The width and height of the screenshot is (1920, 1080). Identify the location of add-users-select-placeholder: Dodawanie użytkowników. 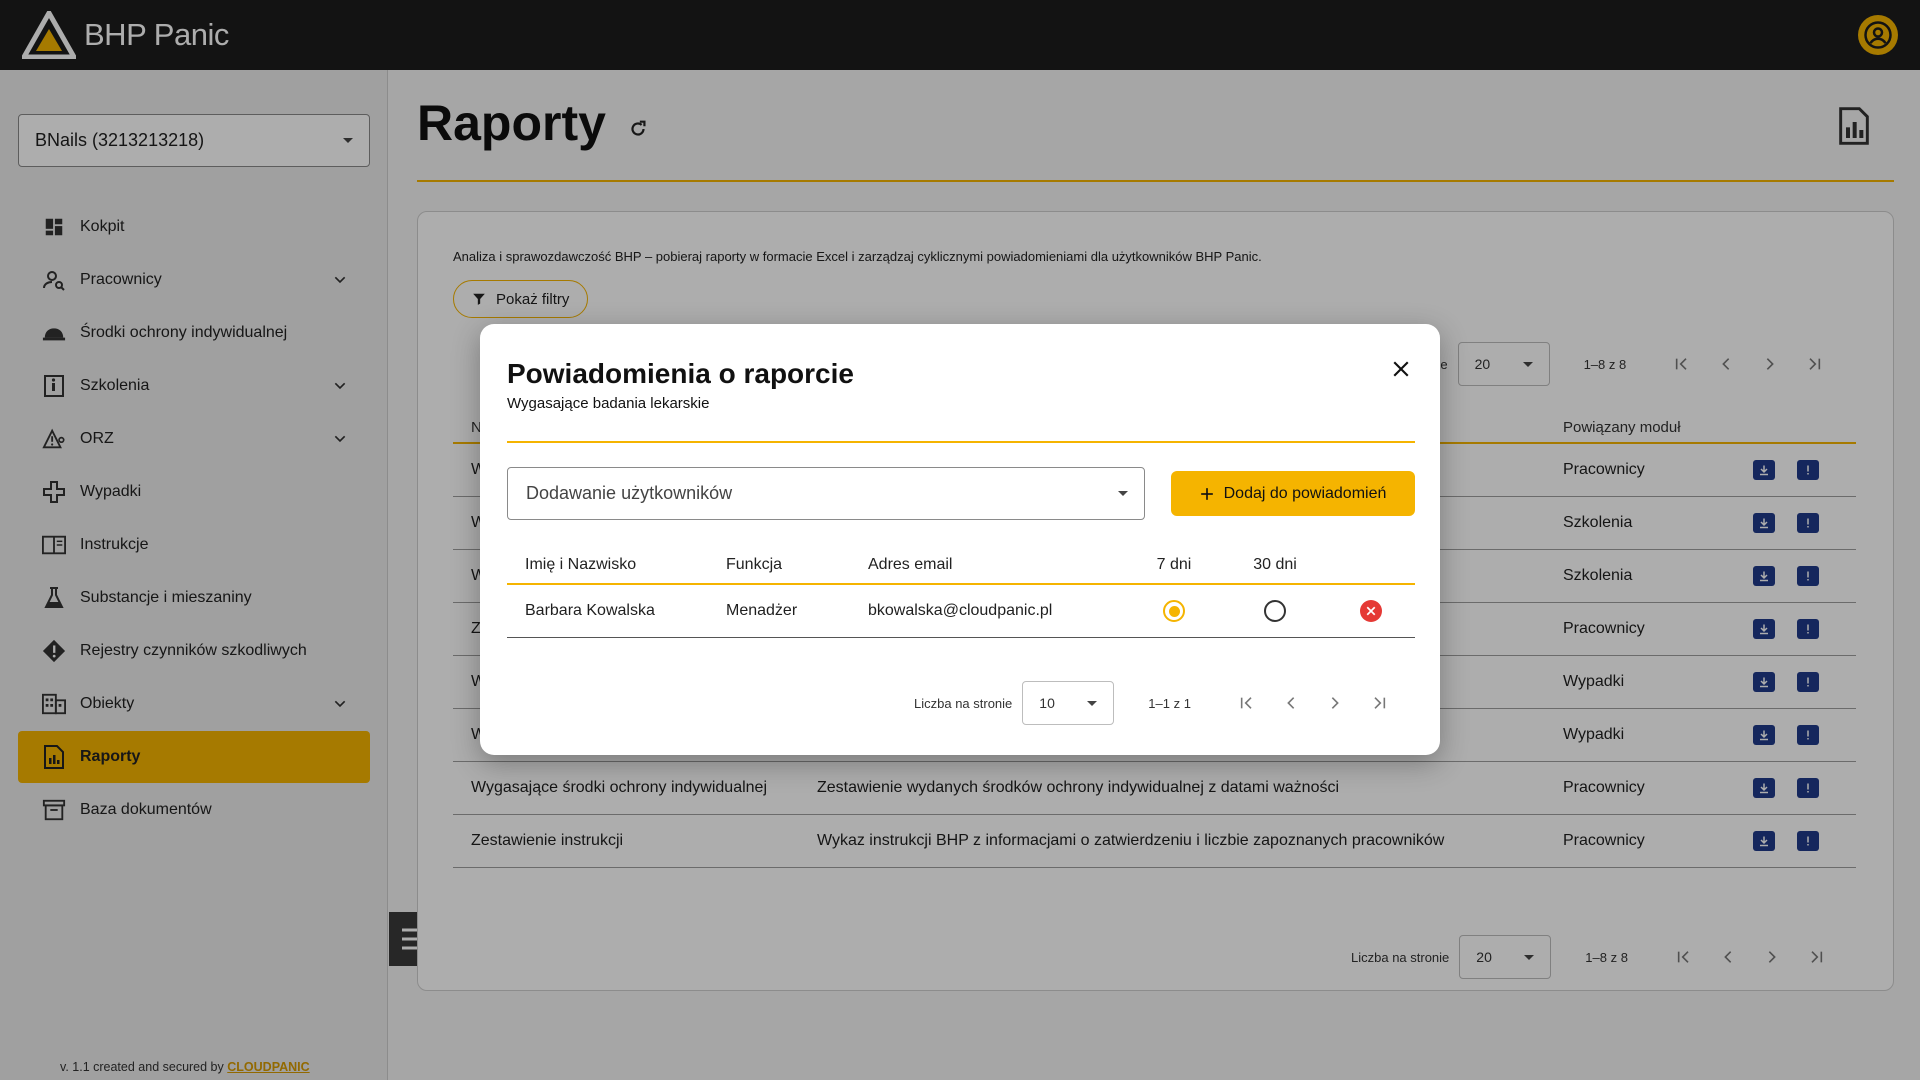
(629, 493).